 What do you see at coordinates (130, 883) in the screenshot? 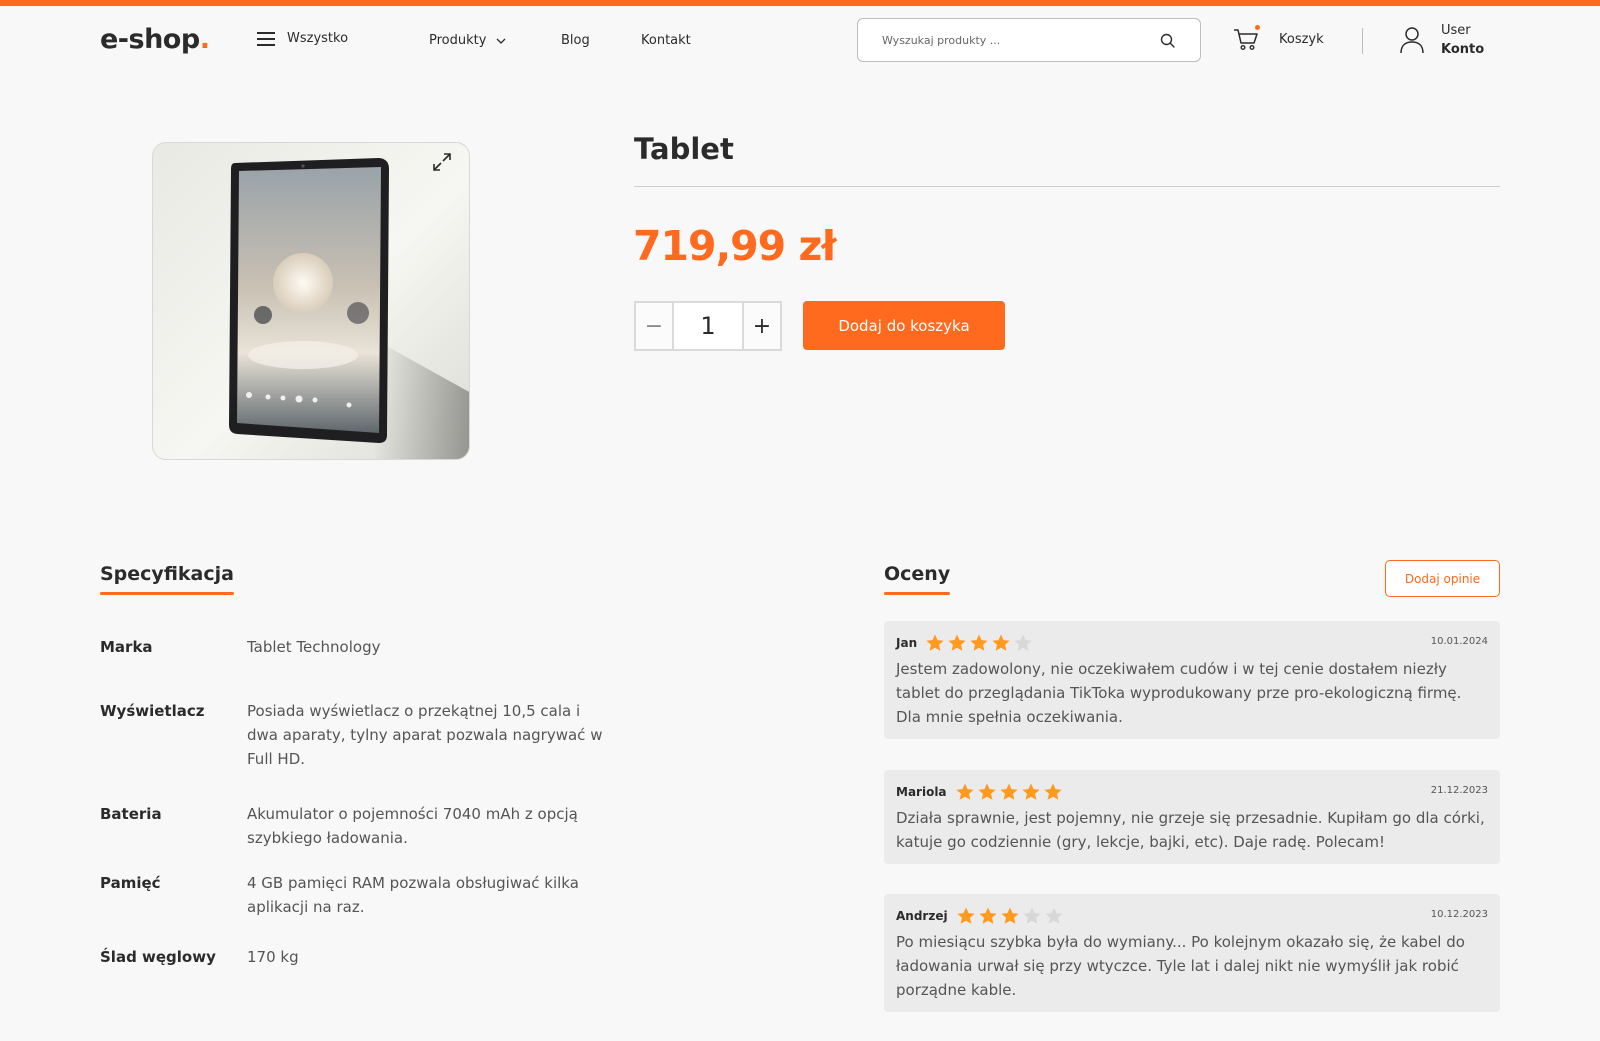
I see `spec-label: Pamięć` at bounding box center [130, 883].